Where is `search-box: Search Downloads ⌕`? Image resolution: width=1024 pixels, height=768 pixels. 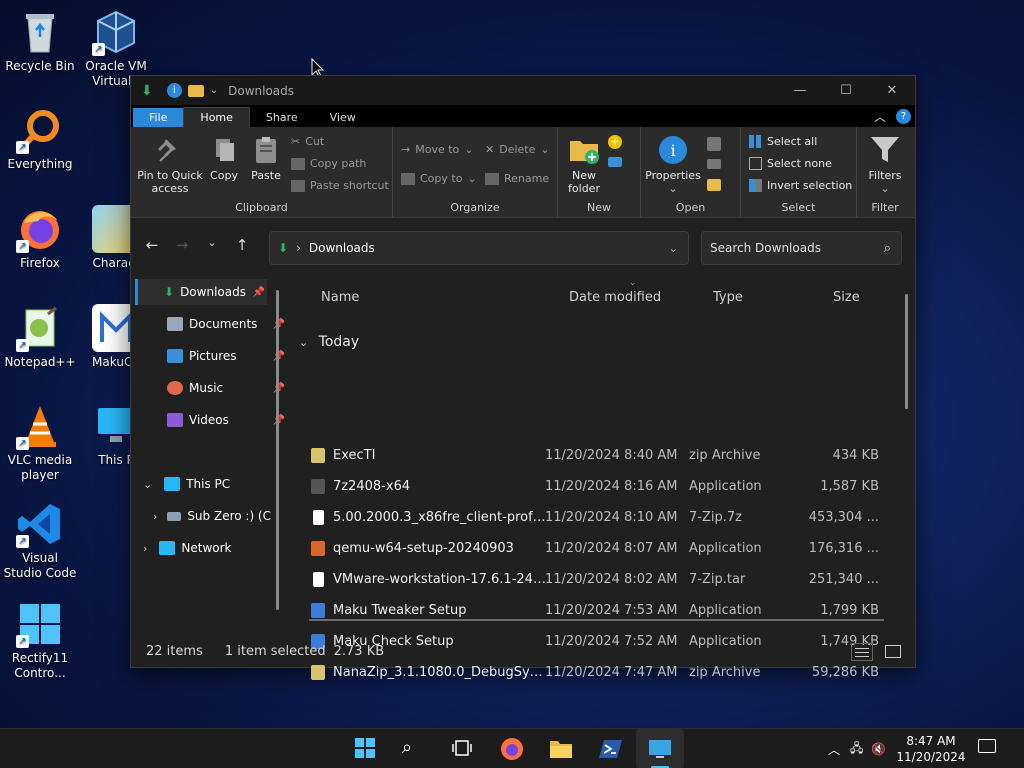
search-box: Search Downloads ⌕ is located at coordinates (801, 248).